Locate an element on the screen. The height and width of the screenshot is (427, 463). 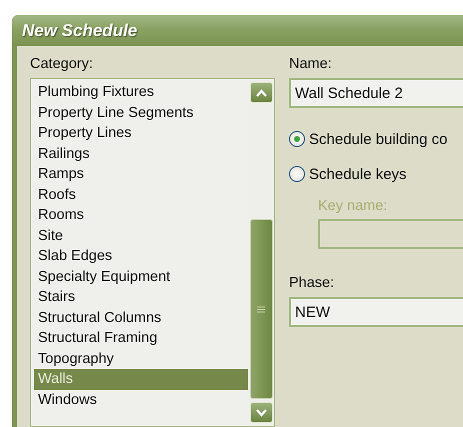
category-item: Ramps is located at coordinates (141, 174).